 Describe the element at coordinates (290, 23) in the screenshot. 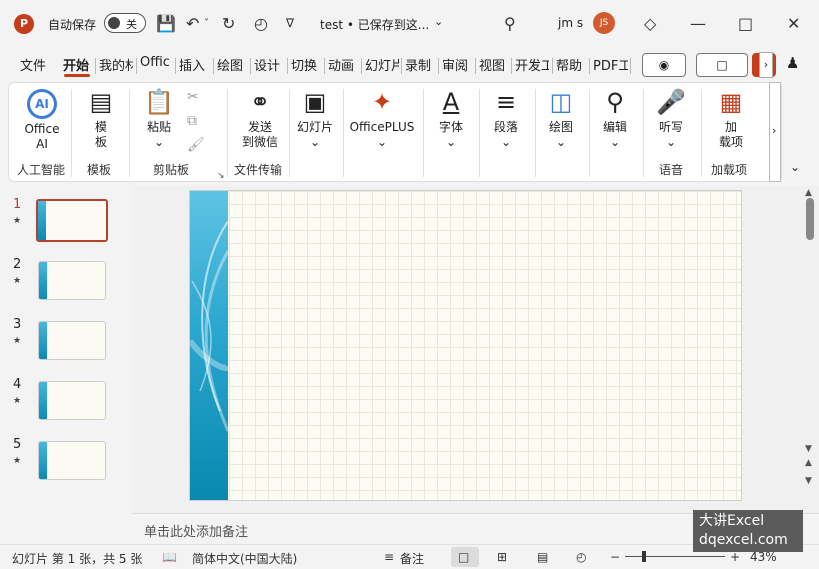

I see `customize-quick-access-icon: ∇` at that location.